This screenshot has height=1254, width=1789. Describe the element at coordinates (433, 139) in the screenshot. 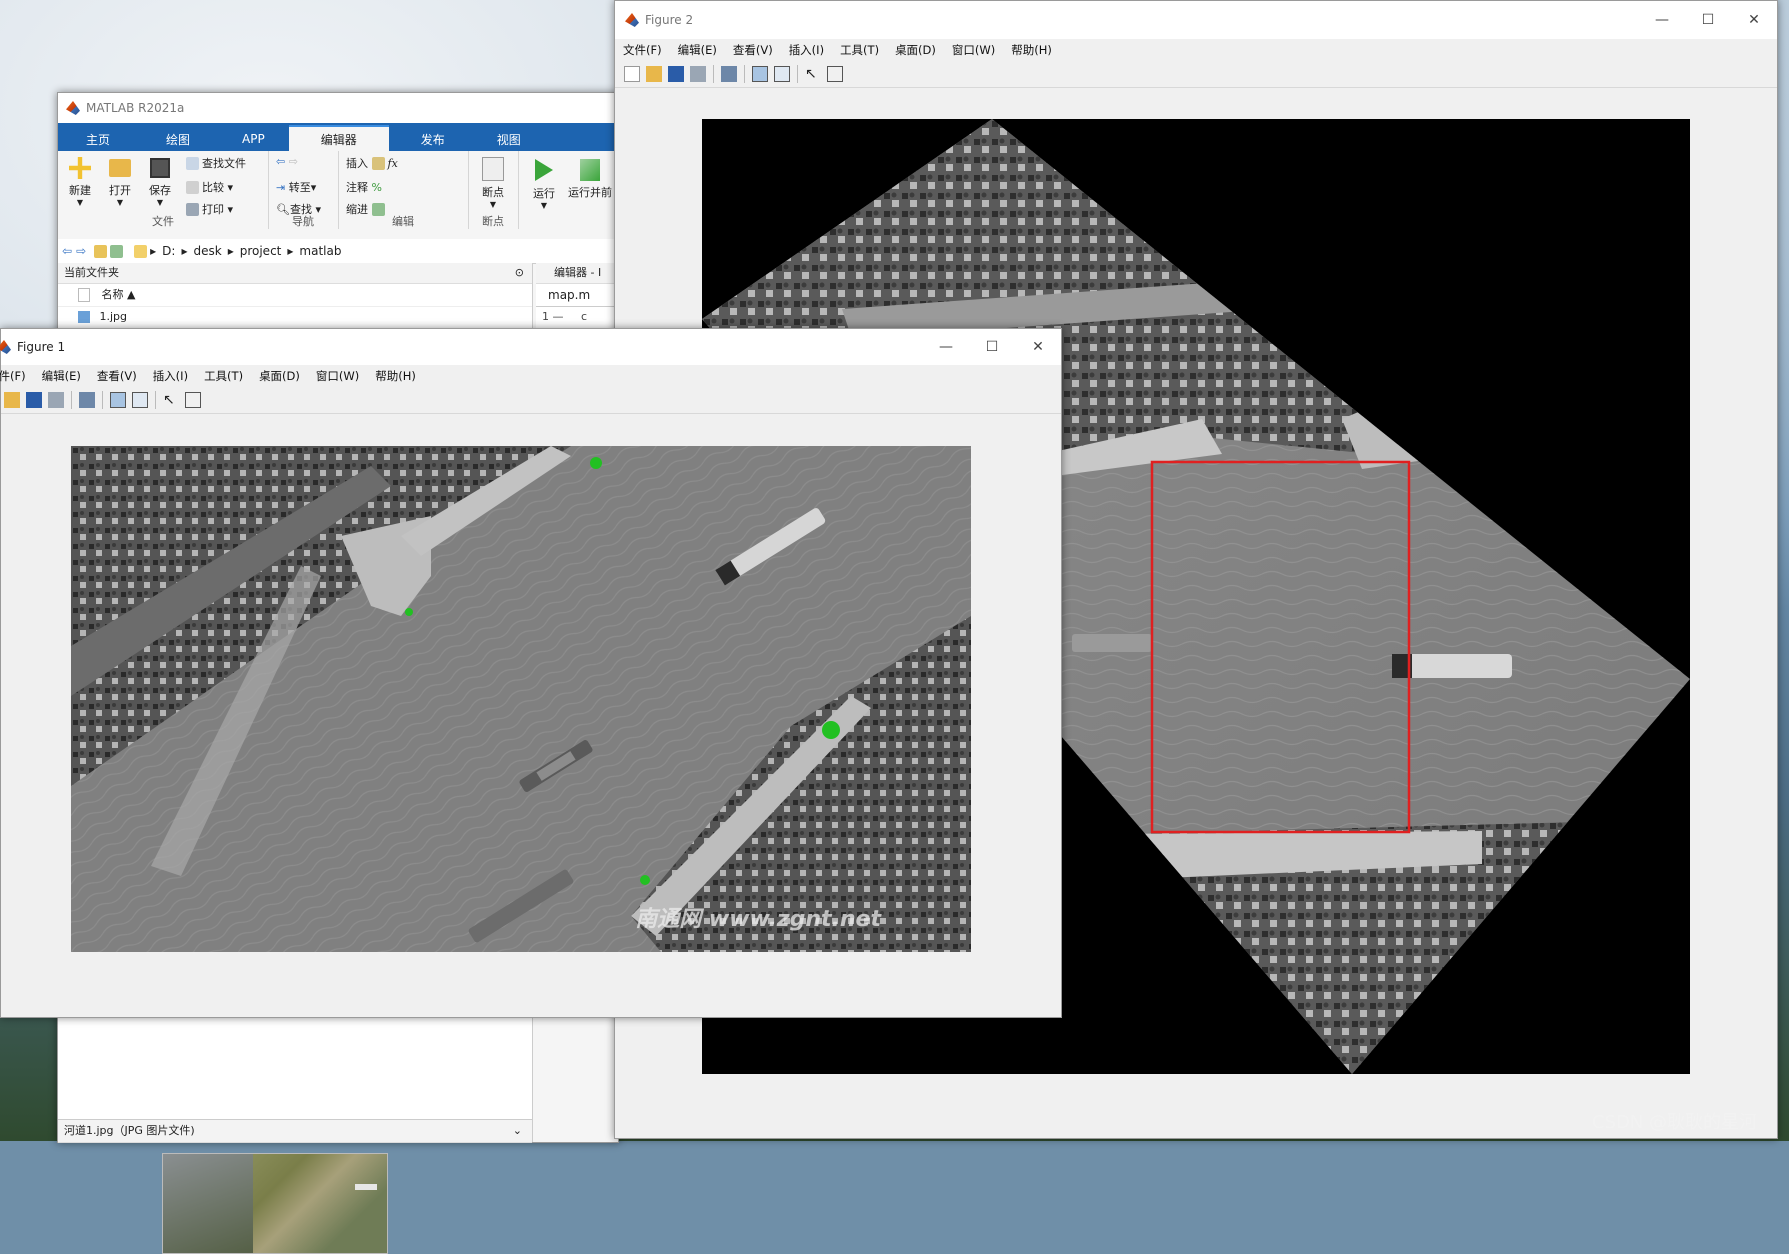

I see `tab-publish: 发布` at that location.